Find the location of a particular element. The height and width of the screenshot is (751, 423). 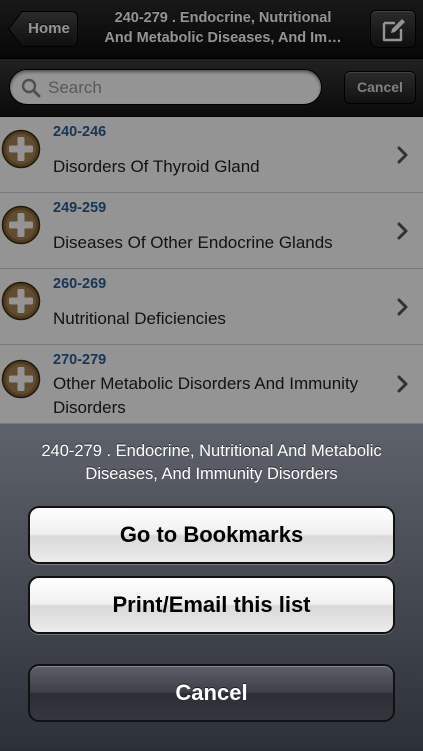

print-email-button: Print/Email this list is located at coordinates (211, 605).